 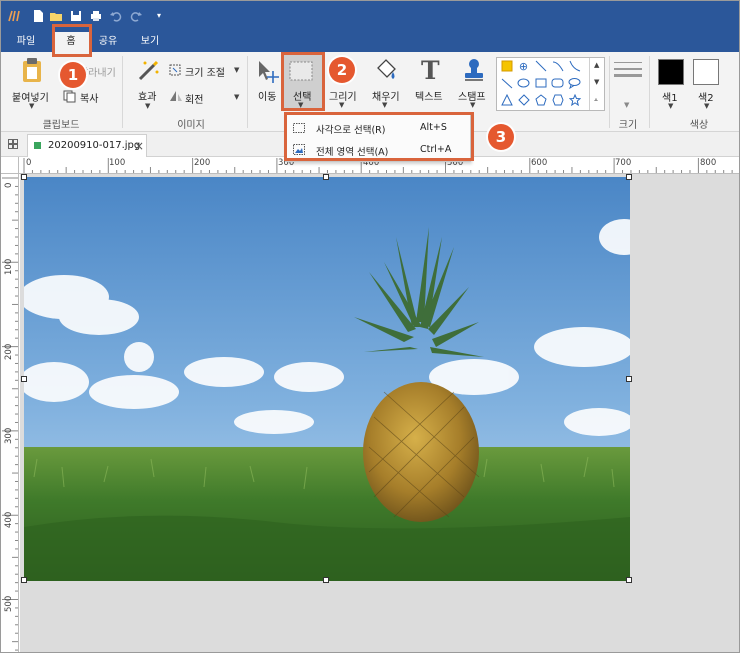 I want to click on pentagon-icon, so click(x=540, y=101).